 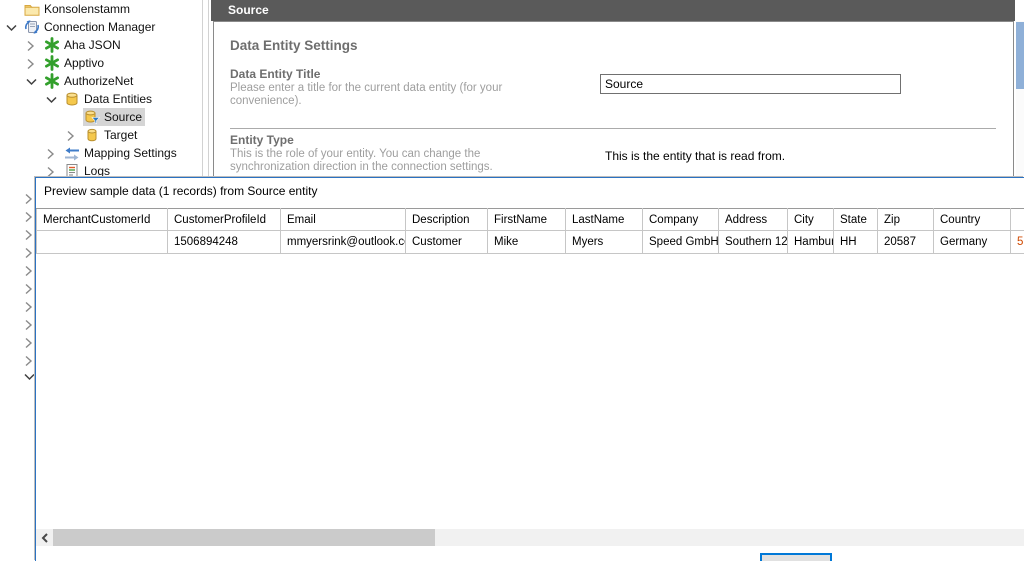 I want to click on column-header-zip: Zip, so click(x=905, y=219).